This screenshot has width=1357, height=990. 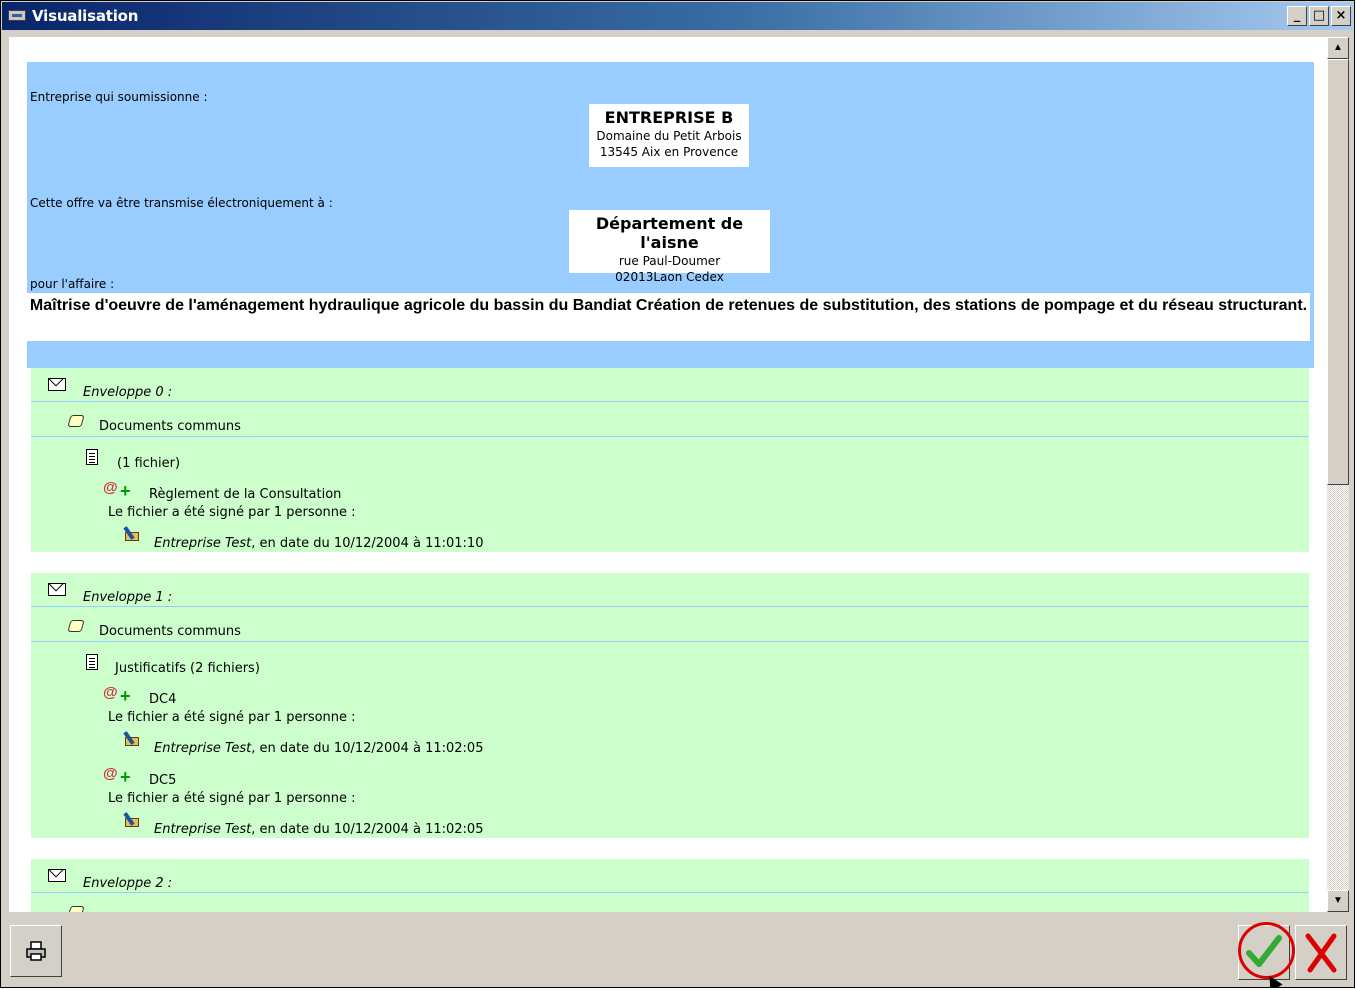 What do you see at coordinates (669, 277) in the screenshot?
I see `recipient-city: 02013Laon Cedex` at bounding box center [669, 277].